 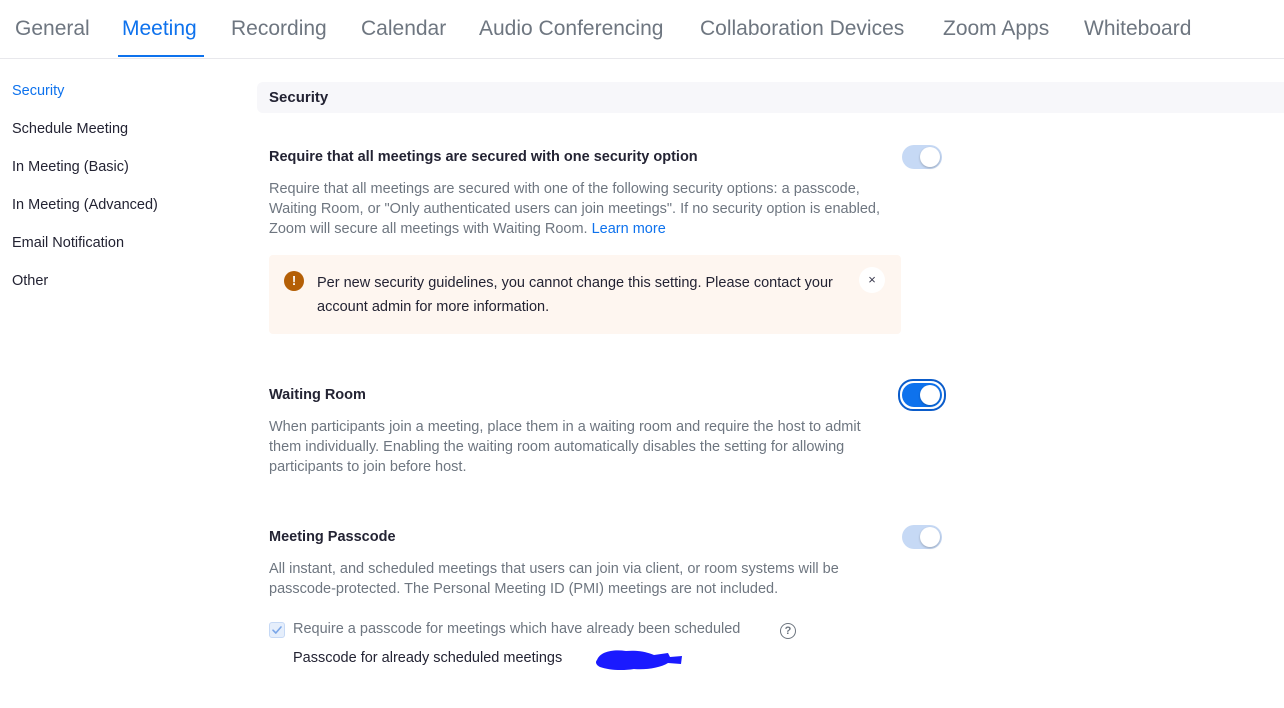 What do you see at coordinates (317, 395) in the screenshot?
I see `setting-title: Waiting Room` at bounding box center [317, 395].